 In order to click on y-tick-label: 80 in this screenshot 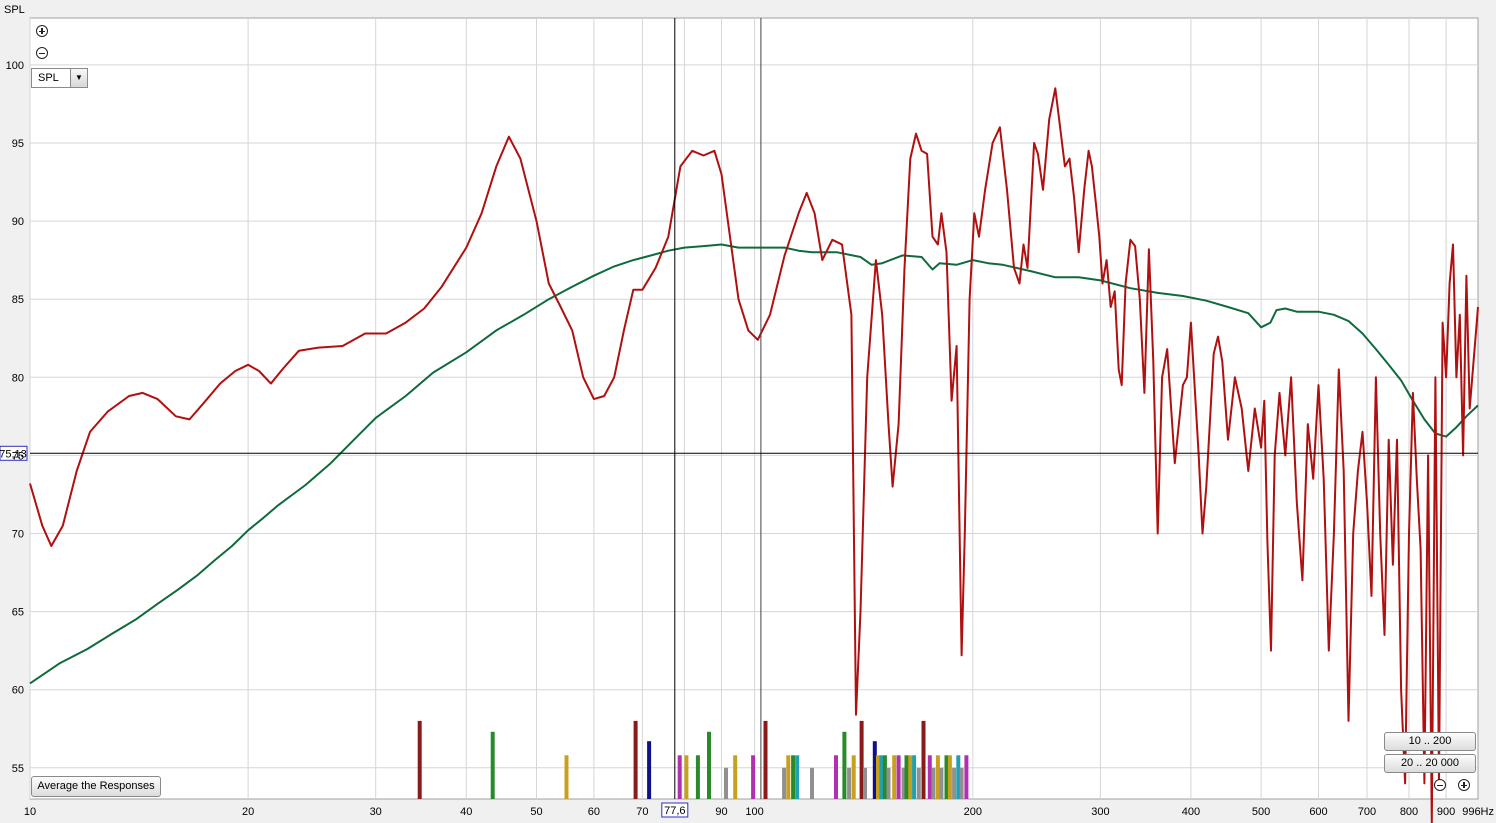, I will do `click(18, 378)`.